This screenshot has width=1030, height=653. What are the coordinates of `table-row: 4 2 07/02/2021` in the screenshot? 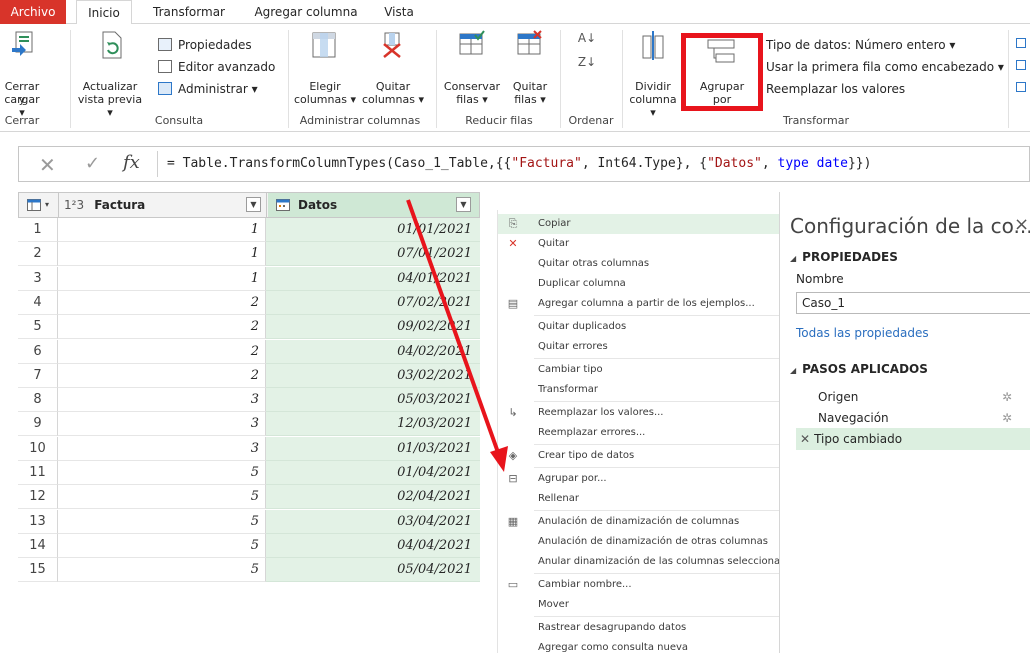 It's located at (249, 302).